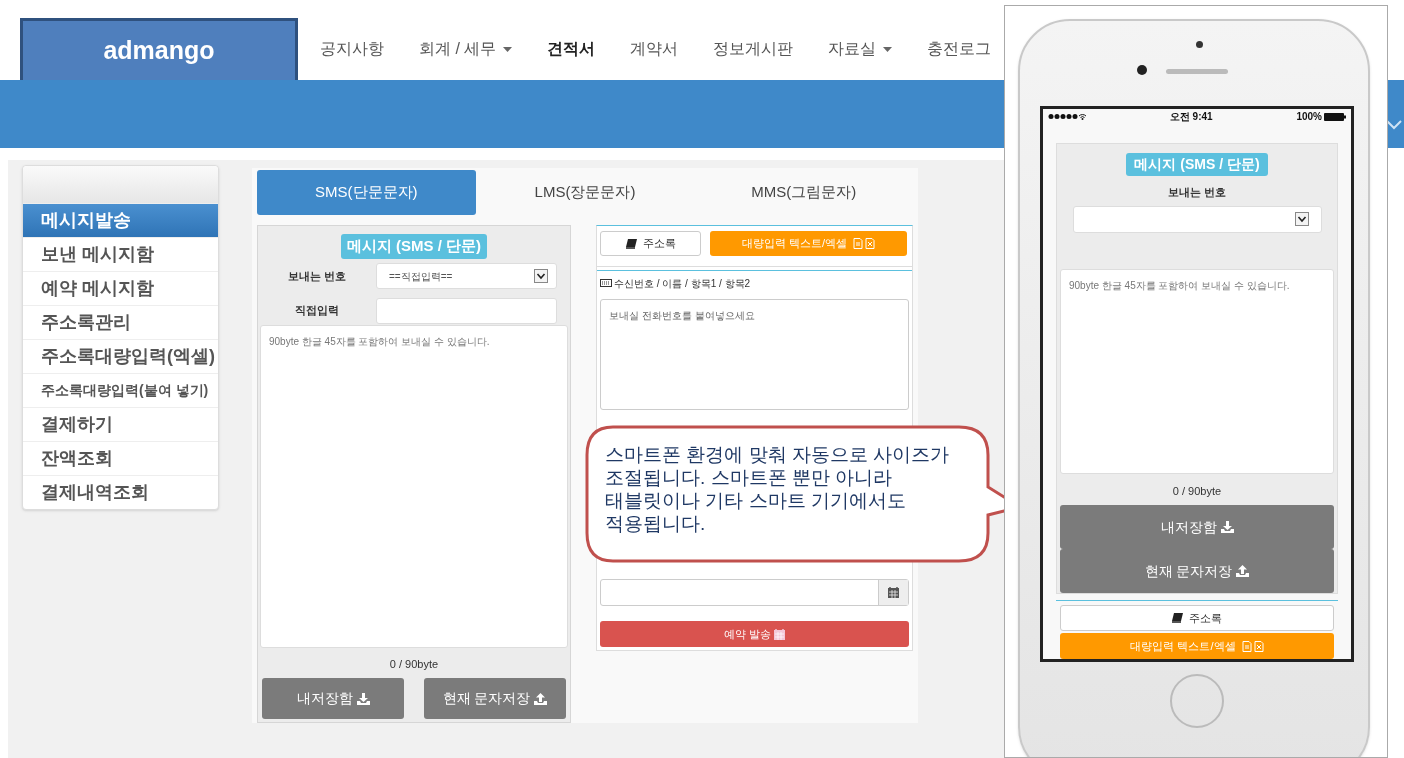 Image resolution: width=1404 pixels, height=758 pixels. Describe the element at coordinates (120, 390) in the screenshot. I see `sidebar-item: 주소록대량입력(붙여 넣기)` at that location.